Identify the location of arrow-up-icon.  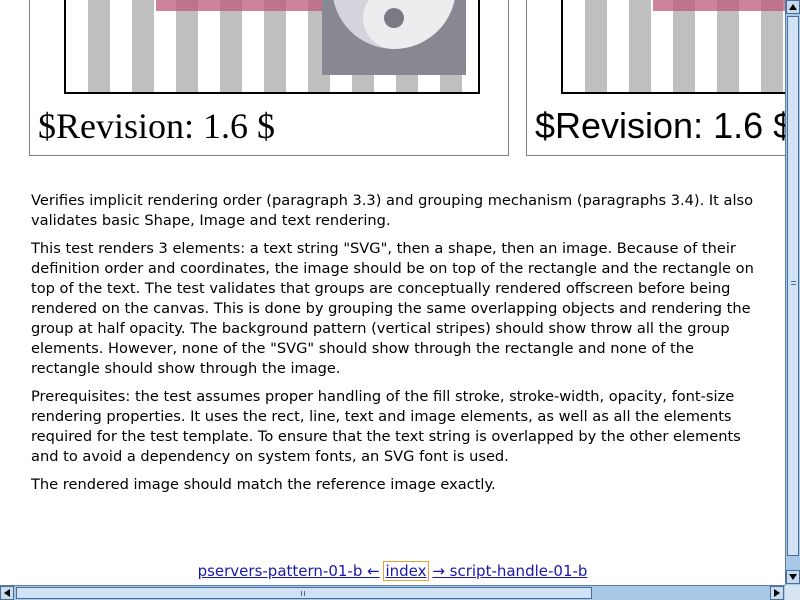
(793, 7).